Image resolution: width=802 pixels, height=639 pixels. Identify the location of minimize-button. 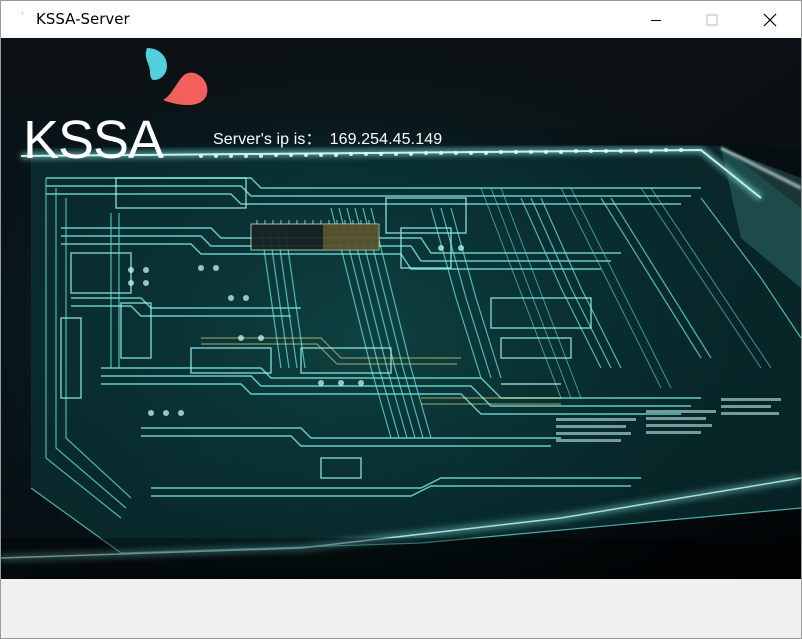
(656, 19).